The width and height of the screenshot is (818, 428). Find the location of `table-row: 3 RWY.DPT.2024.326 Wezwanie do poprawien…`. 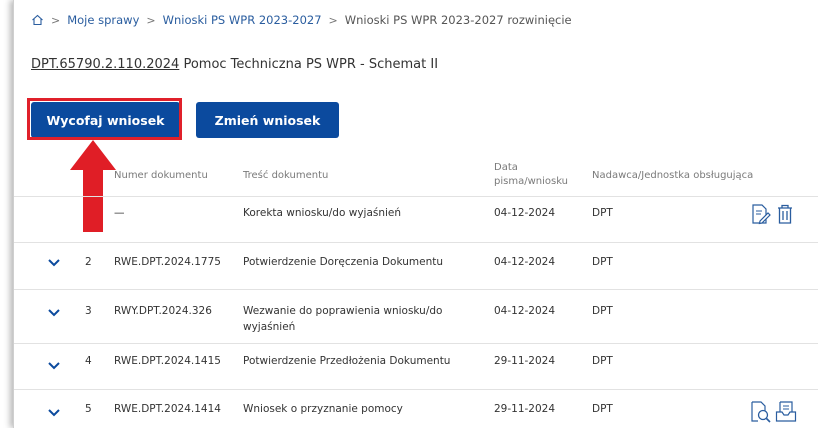

table-row: 3 RWY.DPT.2024.326 Wezwanie do poprawien… is located at coordinates (416, 318).